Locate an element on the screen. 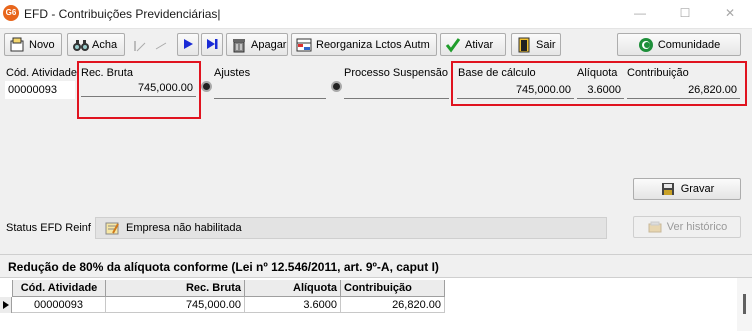  table-cell-contribuicao: 26,820.00 is located at coordinates (393, 305).